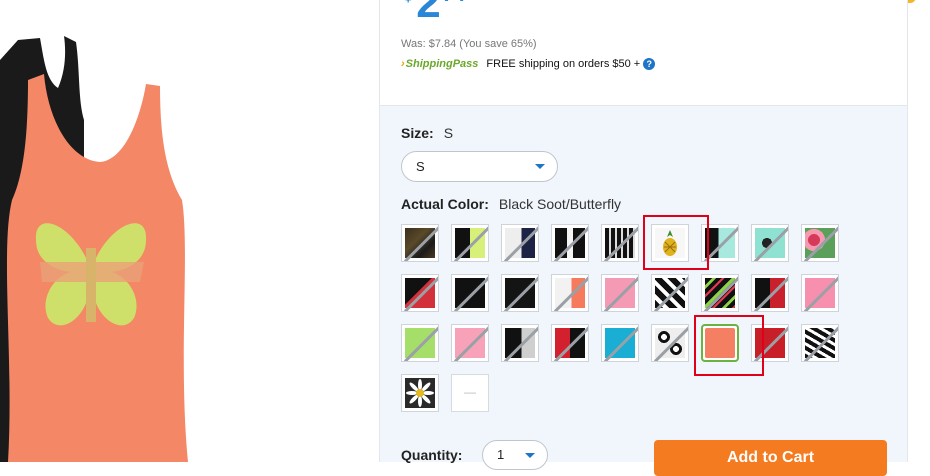 This screenshot has height=476, width=930. Describe the element at coordinates (428, 13) in the screenshot. I see `price-dollars: 2` at that location.